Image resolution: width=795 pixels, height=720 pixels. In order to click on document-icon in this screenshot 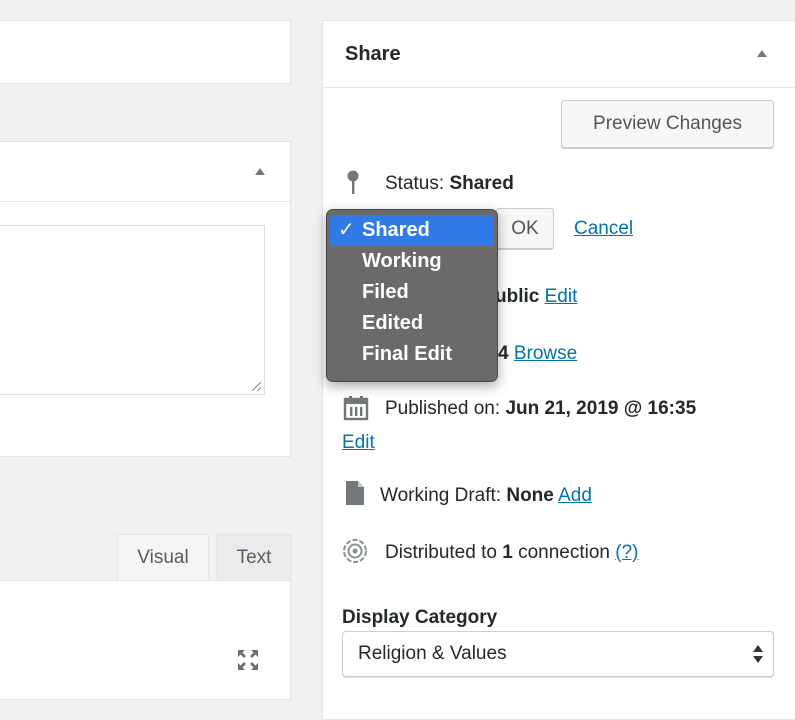, I will do `click(355, 493)`.